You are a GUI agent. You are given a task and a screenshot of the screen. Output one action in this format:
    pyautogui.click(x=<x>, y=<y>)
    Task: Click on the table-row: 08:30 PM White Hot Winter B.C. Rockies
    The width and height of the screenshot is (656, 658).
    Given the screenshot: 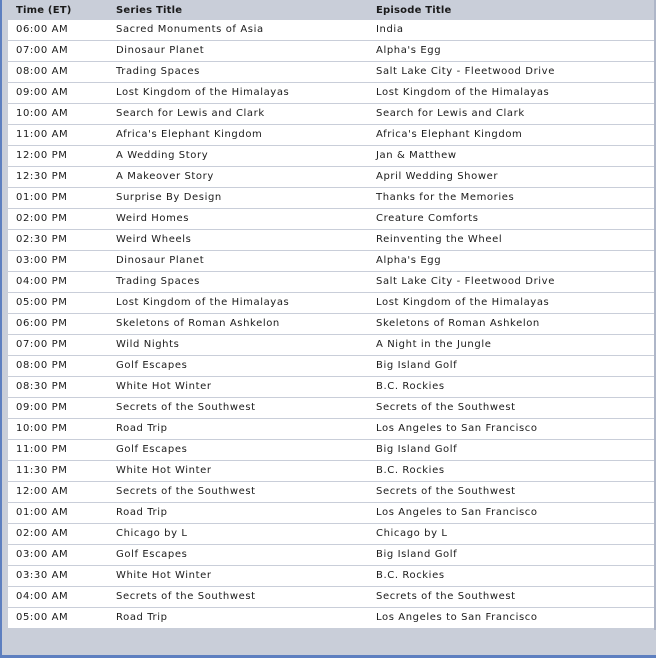 What is the action you would take?
    pyautogui.click(x=332, y=387)
    